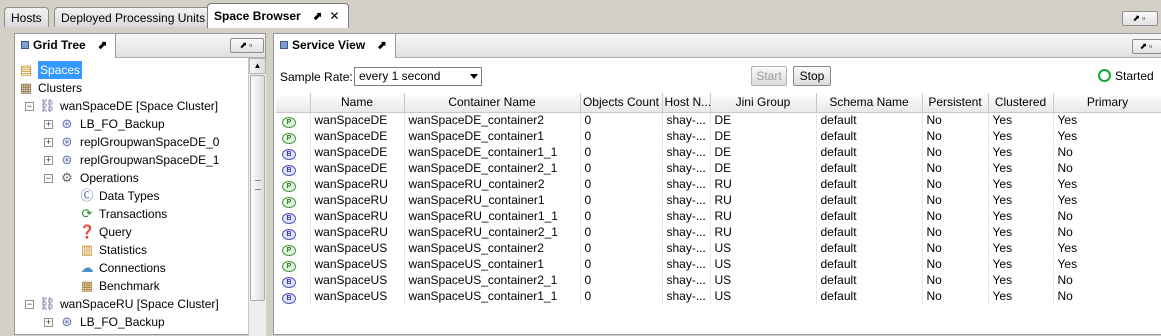 The width and height of the screenshot is (1161, 336). Describe the element at coordinates (278, 15) in the screenshot. I see `tab-space-browser: Space Browser ⬈ ✕` at that location.